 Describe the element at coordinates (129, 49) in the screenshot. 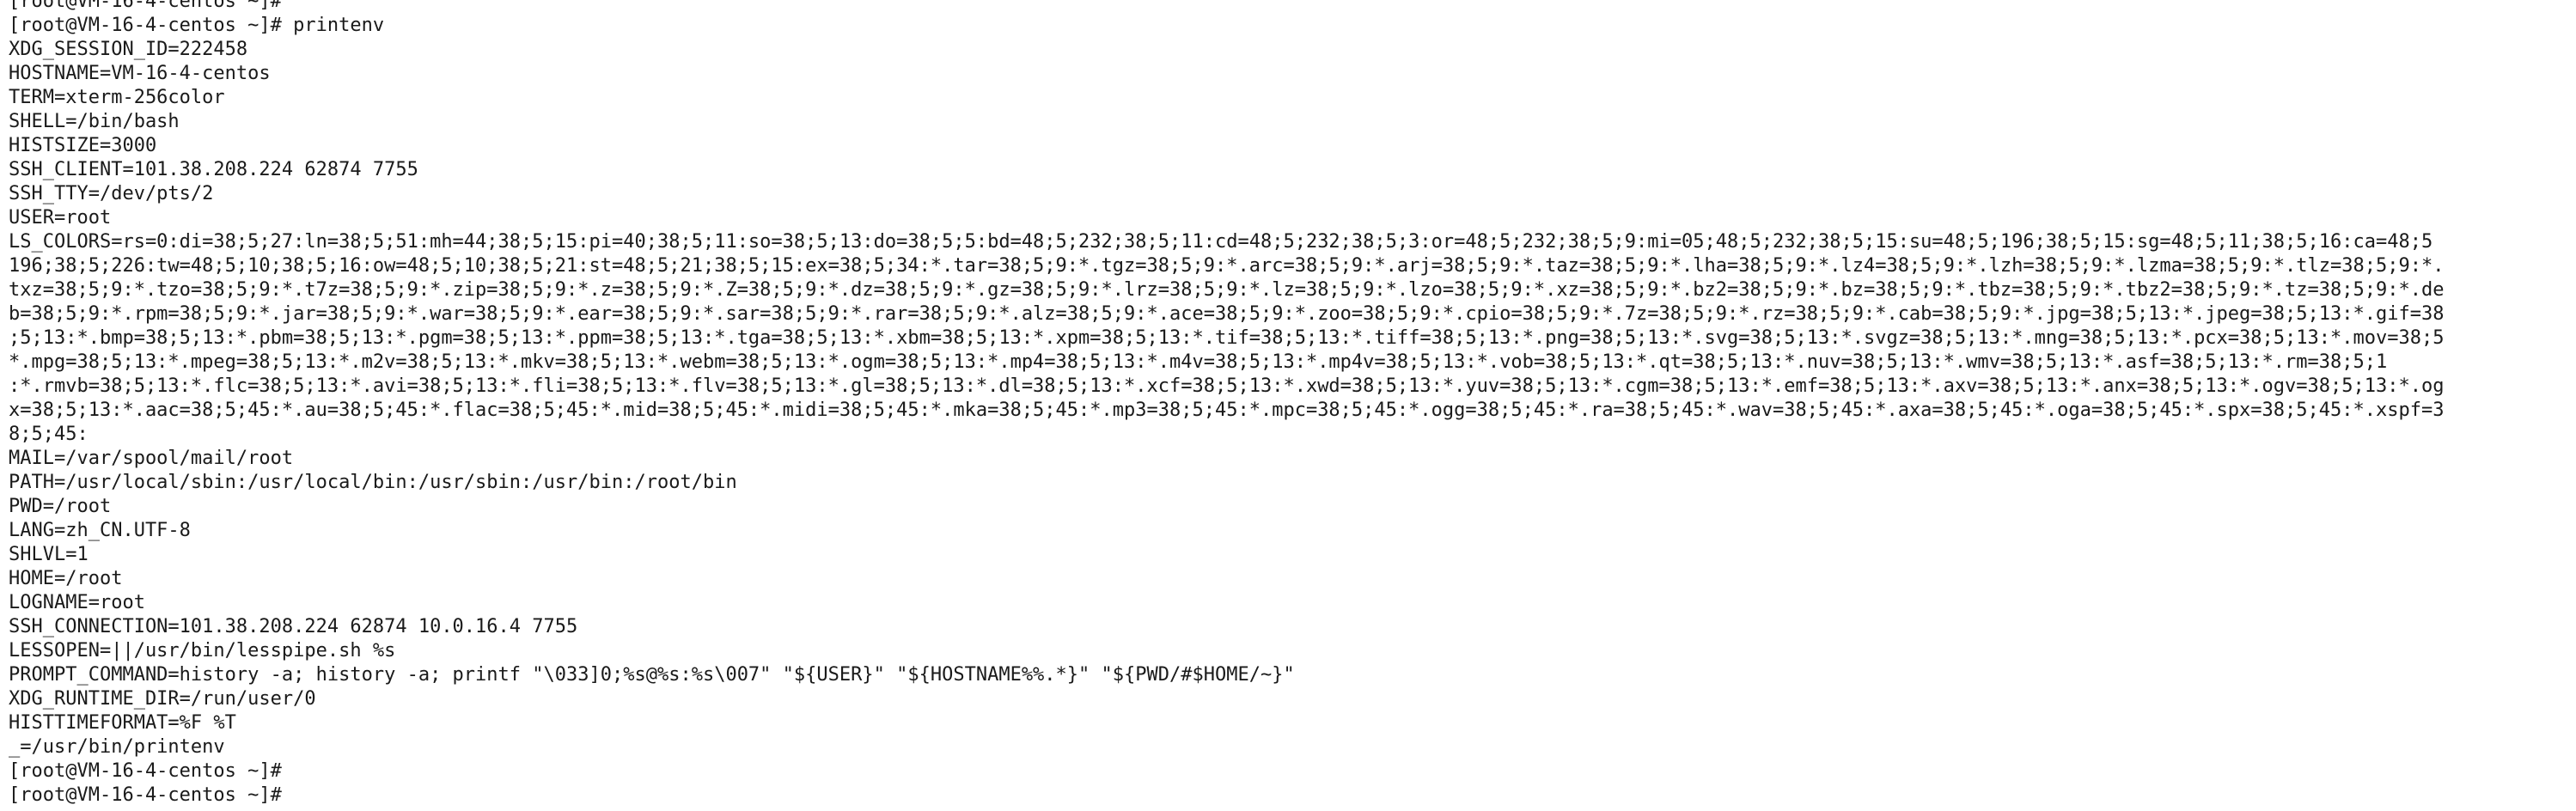

I see `terminal-line: XDG_SESSION_ID=222458` at that location.